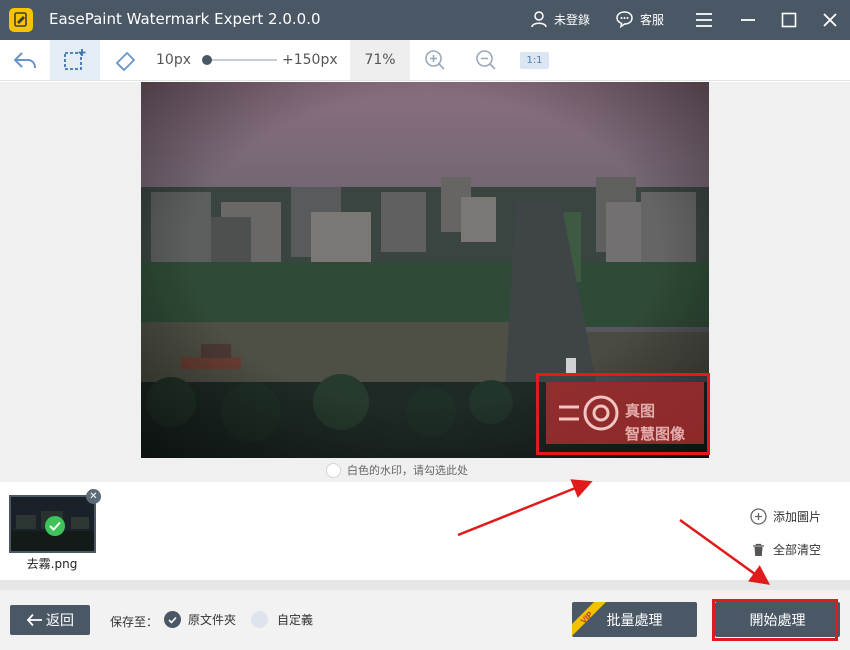 This screenshot has height=650, width=850. What do you see at coordinates (34, 620) in the screenshot?
I see `back-arrow-icon` at bounding box center [34, 620].